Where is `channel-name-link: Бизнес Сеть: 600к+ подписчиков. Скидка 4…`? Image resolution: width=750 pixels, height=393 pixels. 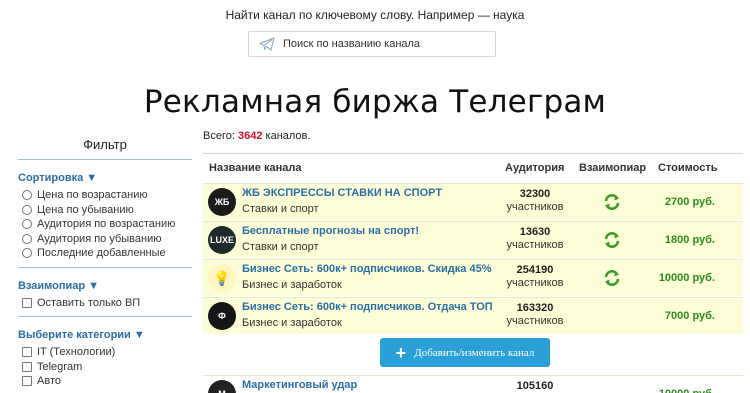 channel-name-link: Бизнес Сеть: 600к+ подписчиков. Скидка 4… is located at coordinates (366, 269).